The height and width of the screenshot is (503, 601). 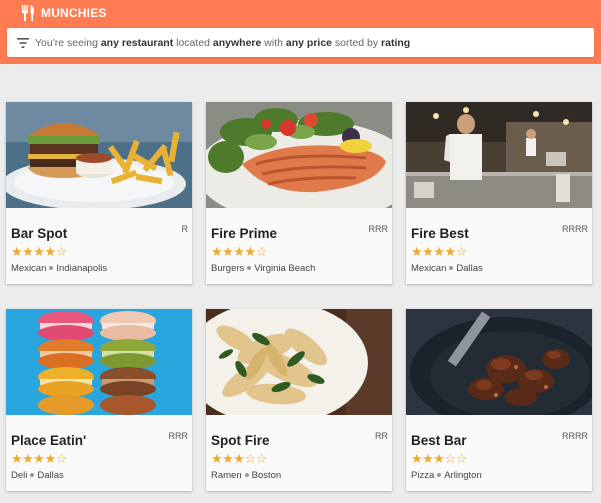 I want to click on restaurant-card: Fire Best RRRR ★★★★☆ Mexican Dallas, so click(x=499, y=193).